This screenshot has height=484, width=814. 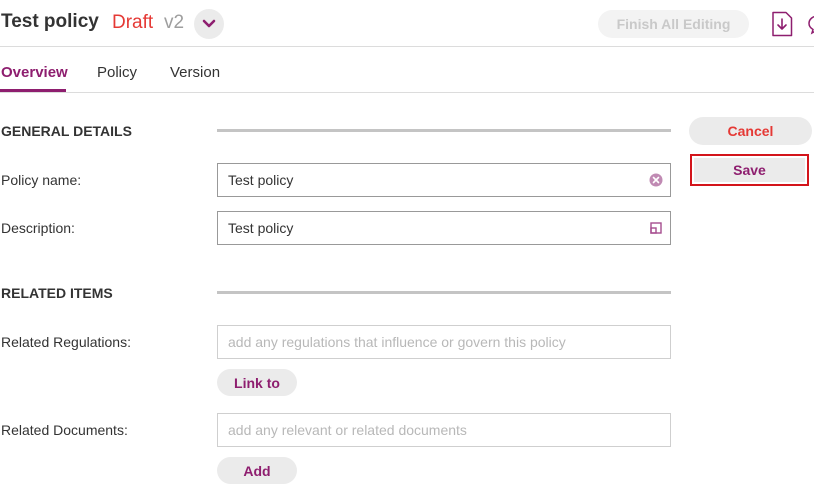 I want to click on save-button: Save, so click(x=749, y=170).